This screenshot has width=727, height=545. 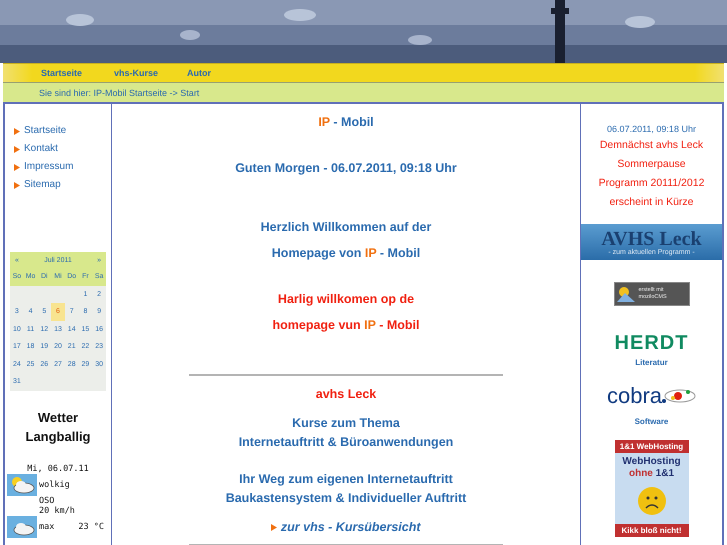 What do you see at coordinates (346, 122) in the screenshot?
I see `page-title: IP - Mobil` at bounding box center [346, 122].